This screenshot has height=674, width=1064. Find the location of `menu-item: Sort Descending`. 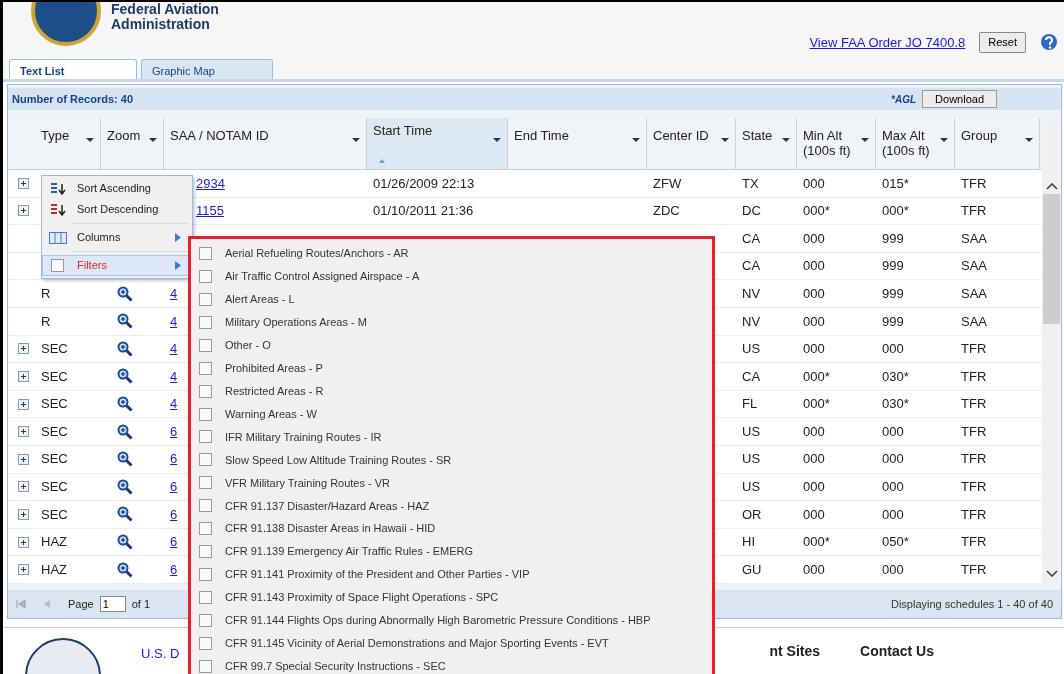

menu-item: Sort Descending is located at coordinates (117, 209).